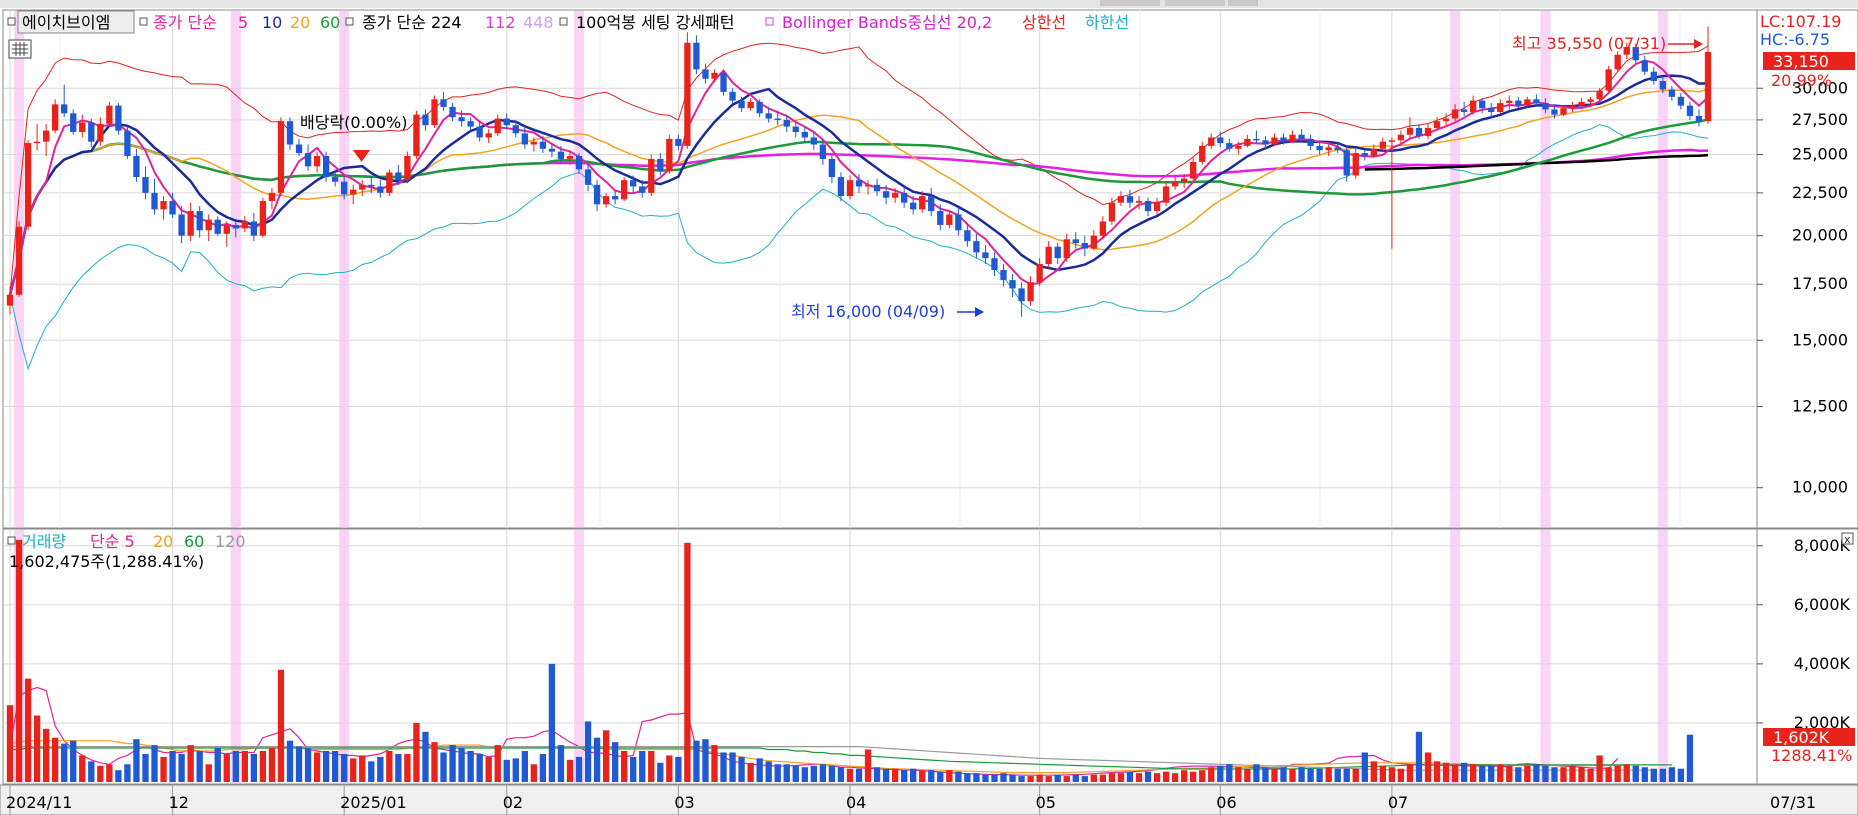 The width and height of the screenshot is (1858, 815). Describe the element at coordinates (1801, 80) in the screenshot. I see `price-change-label: 20.99%` at that location.